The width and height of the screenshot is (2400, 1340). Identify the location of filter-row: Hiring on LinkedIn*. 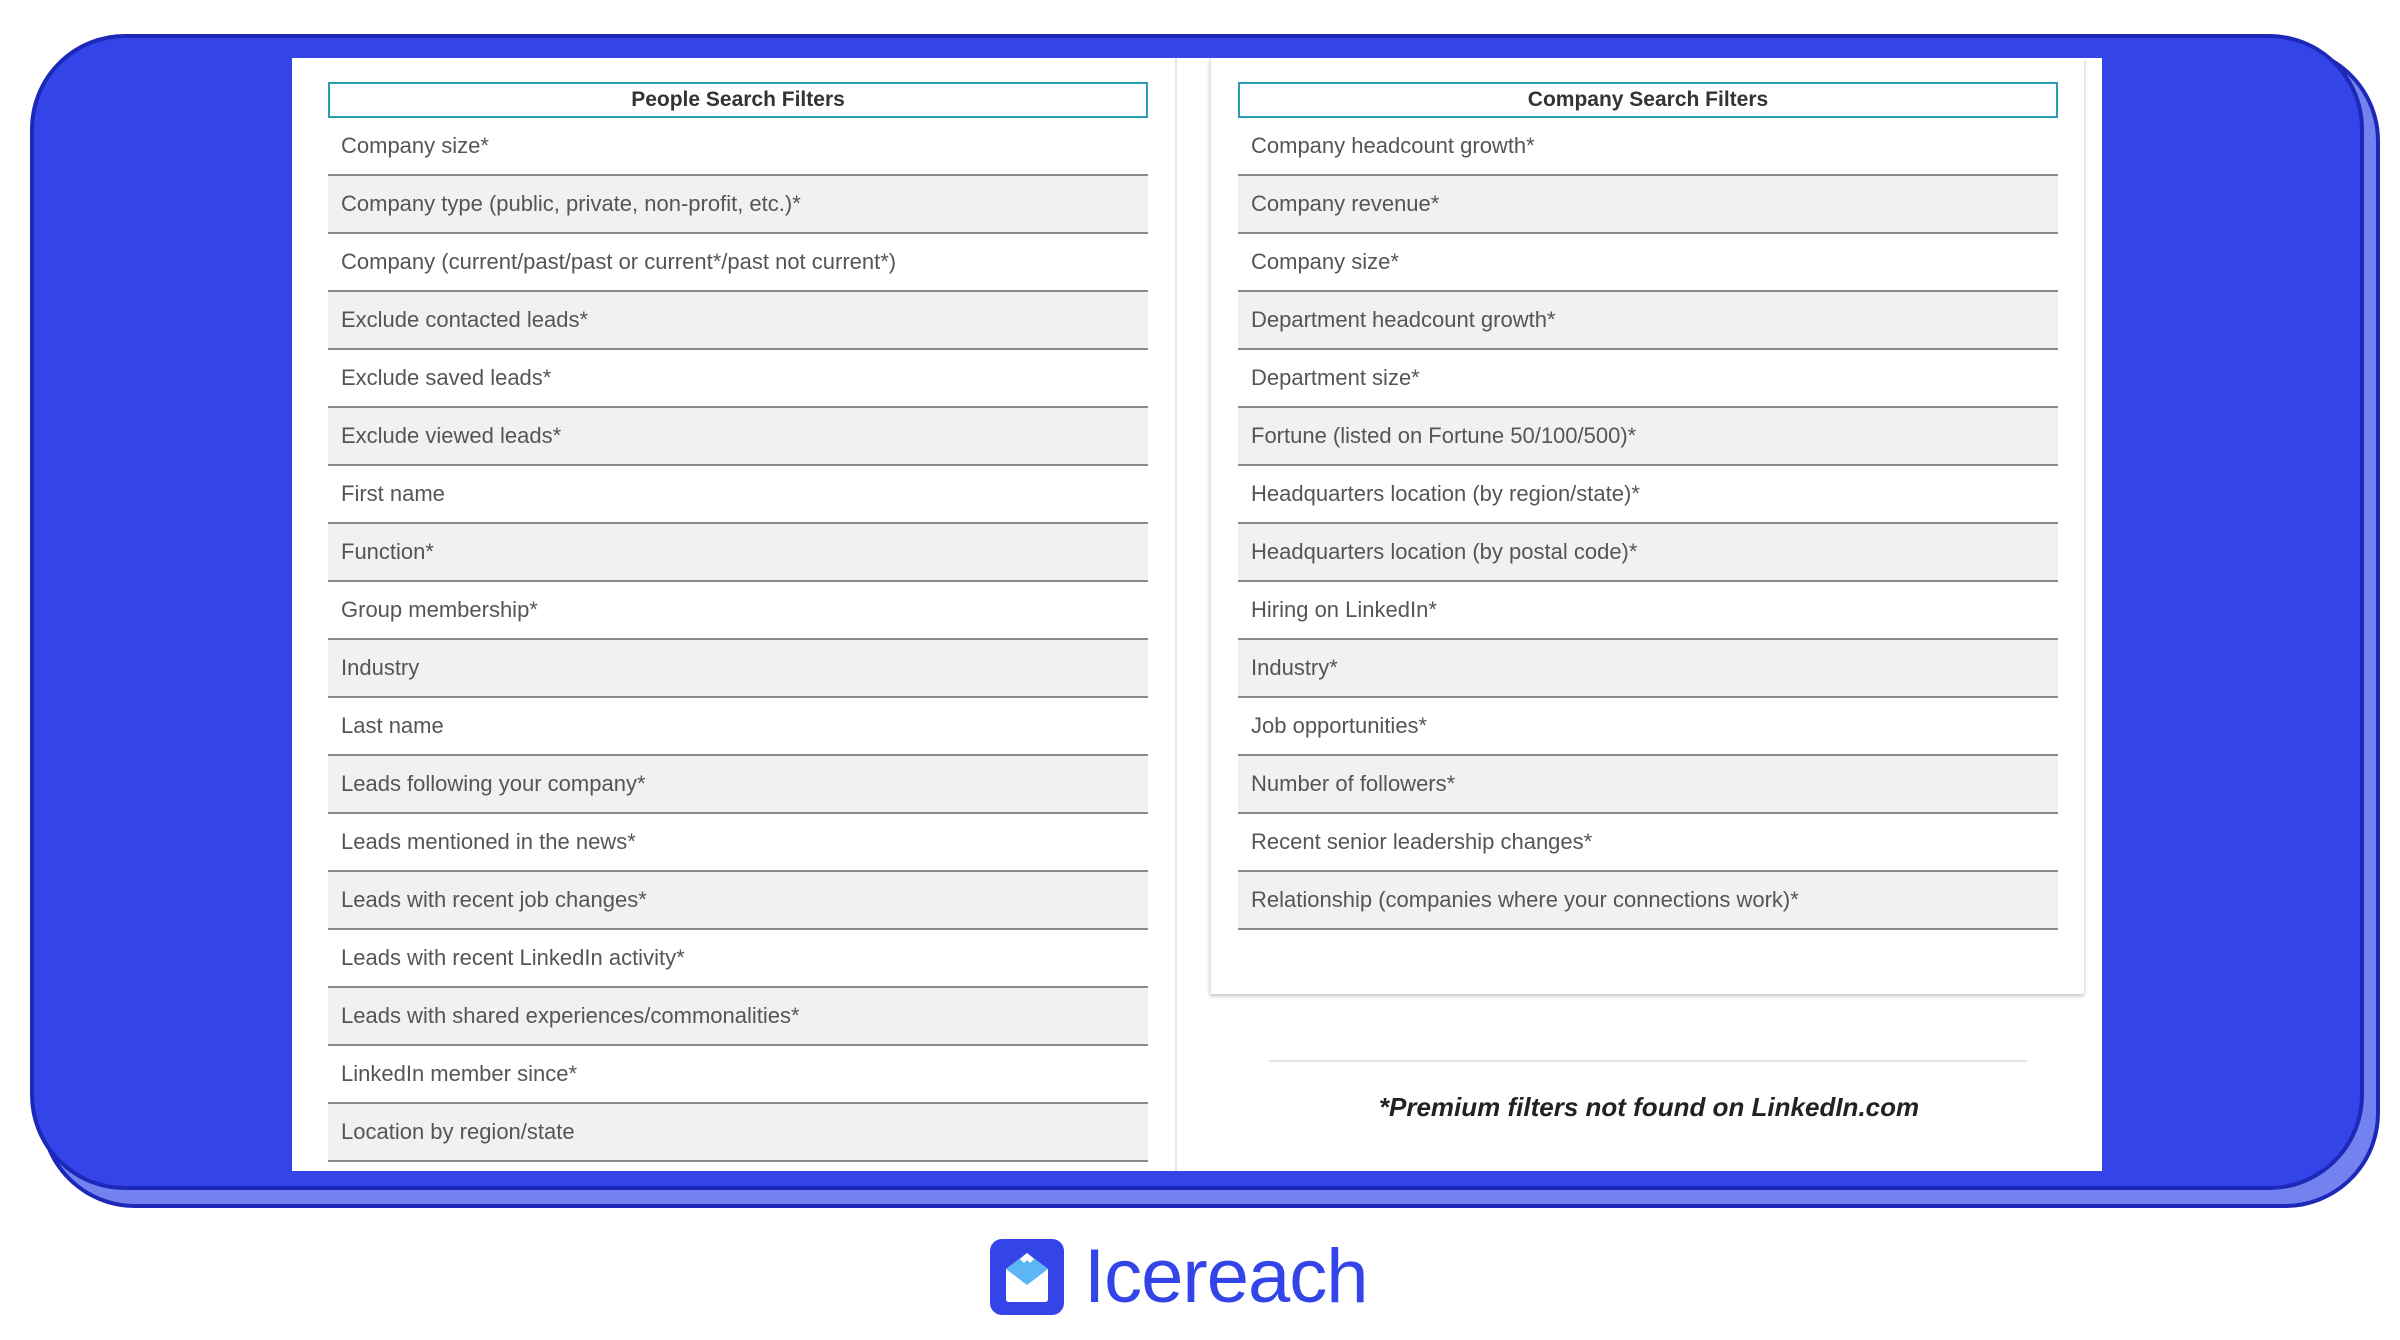
(1648, 611).